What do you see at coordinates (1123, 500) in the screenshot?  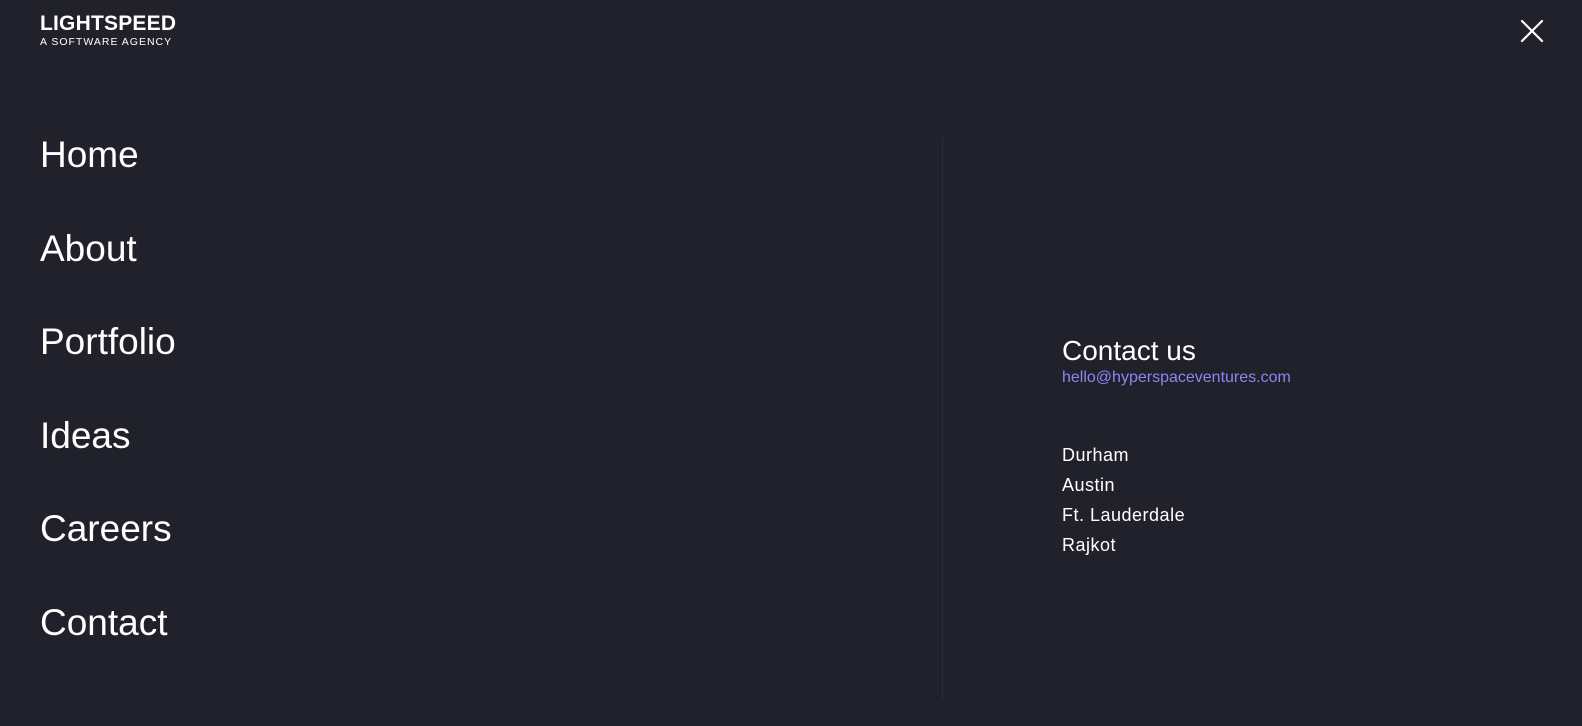 I see `locations-list: Durham Austin Ft. Lauderdale Rajkot` at bounding box center [1123, 500].